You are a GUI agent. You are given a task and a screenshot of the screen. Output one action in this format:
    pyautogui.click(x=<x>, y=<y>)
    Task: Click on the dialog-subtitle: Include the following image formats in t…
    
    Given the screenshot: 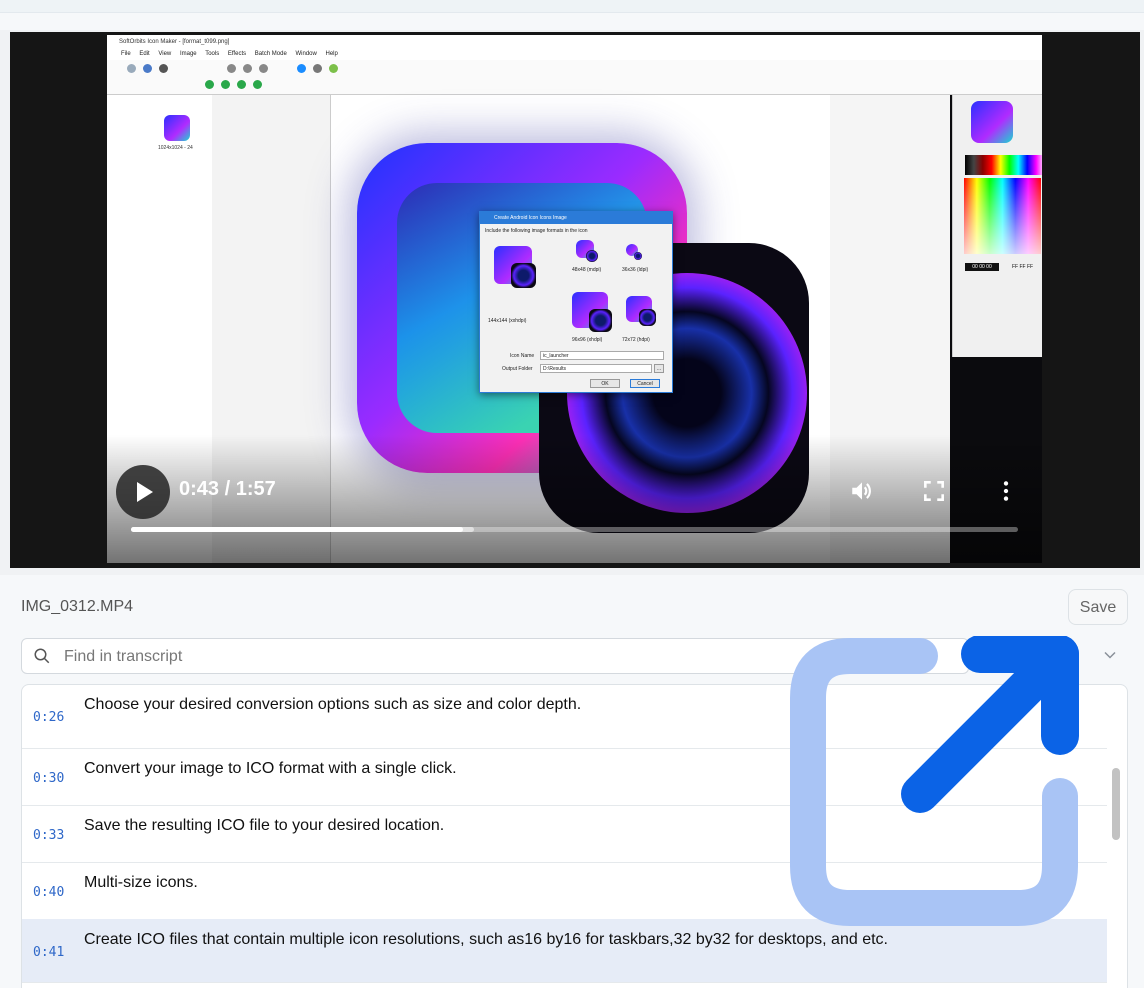 What is the action you would take?
    pyautogui.click(x=536, y=231)
    